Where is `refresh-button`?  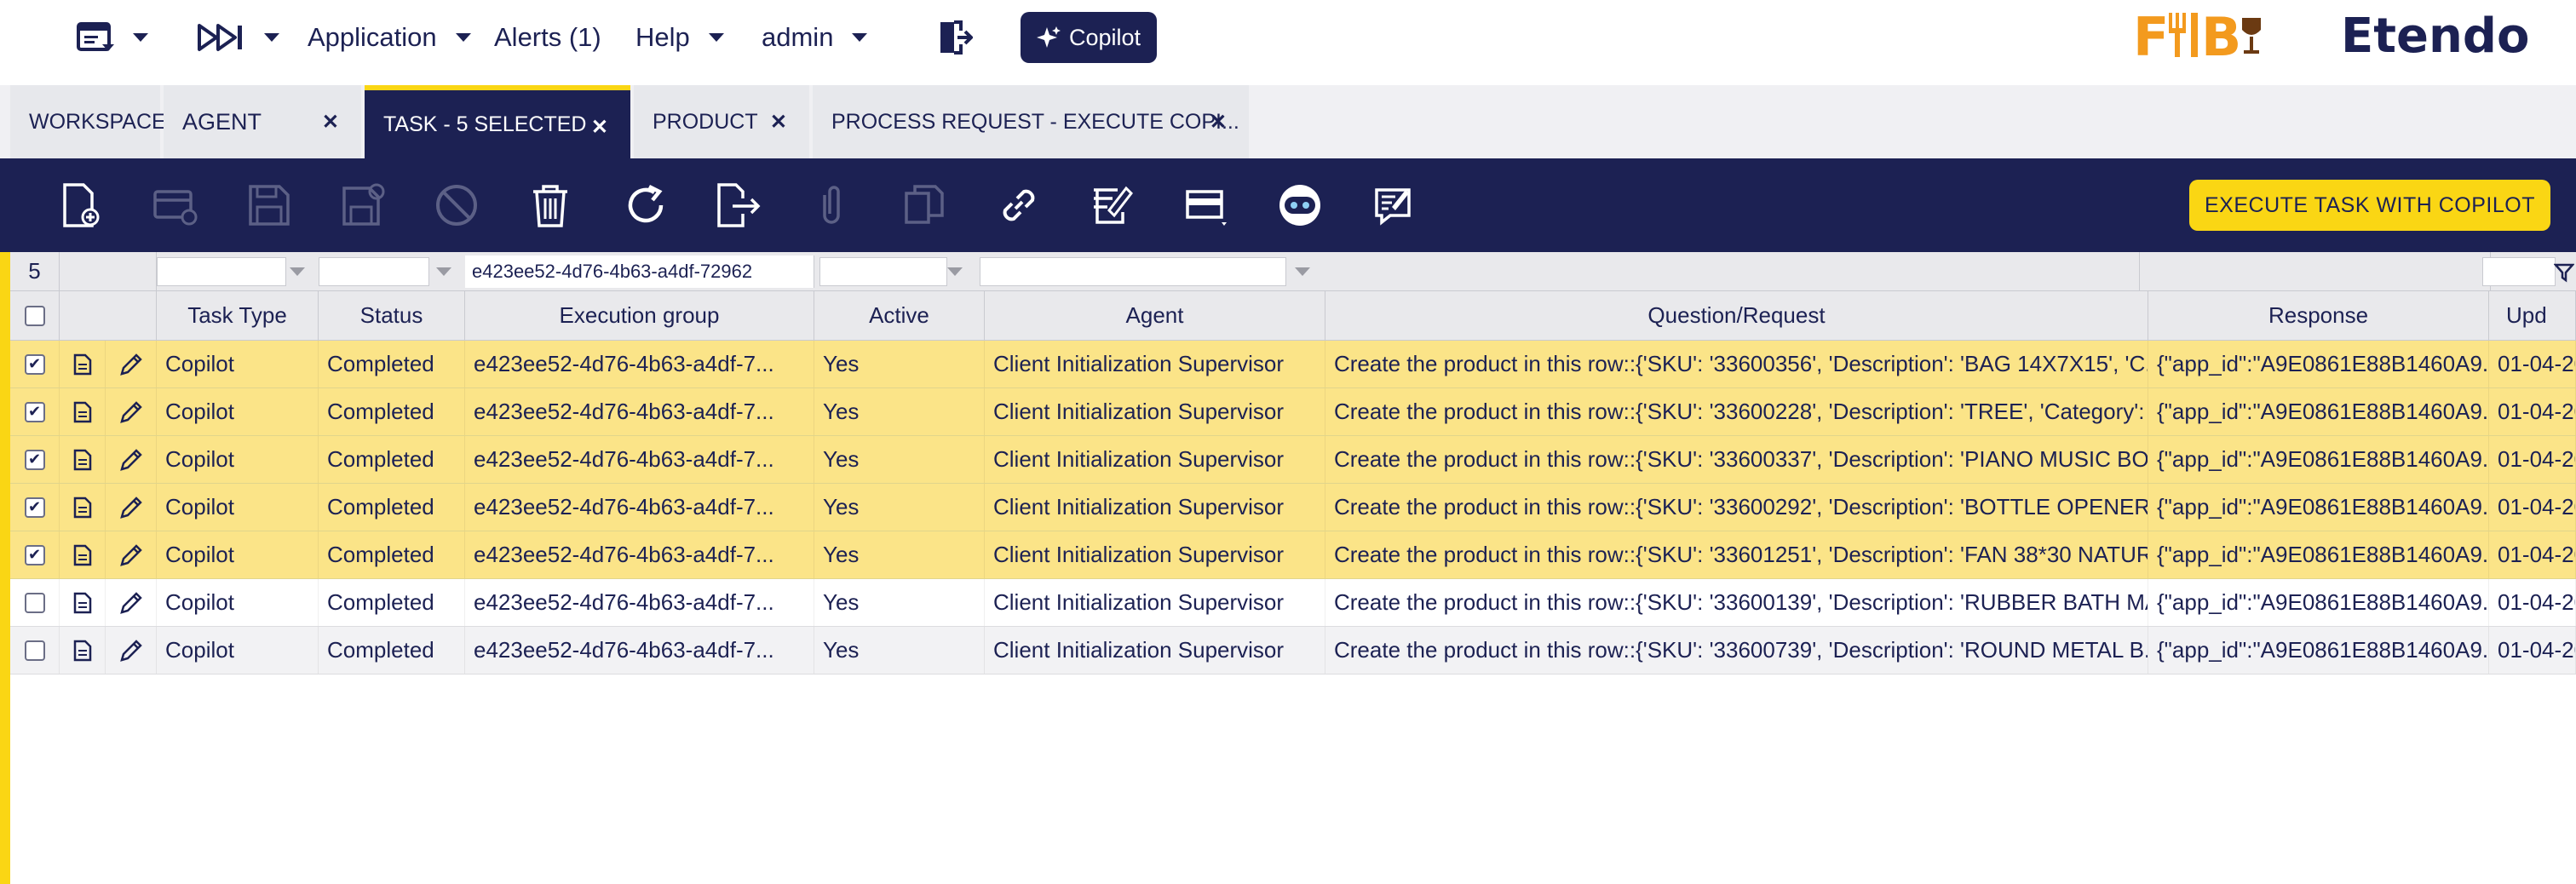
refresh-button is located at coordinates (646, 205).